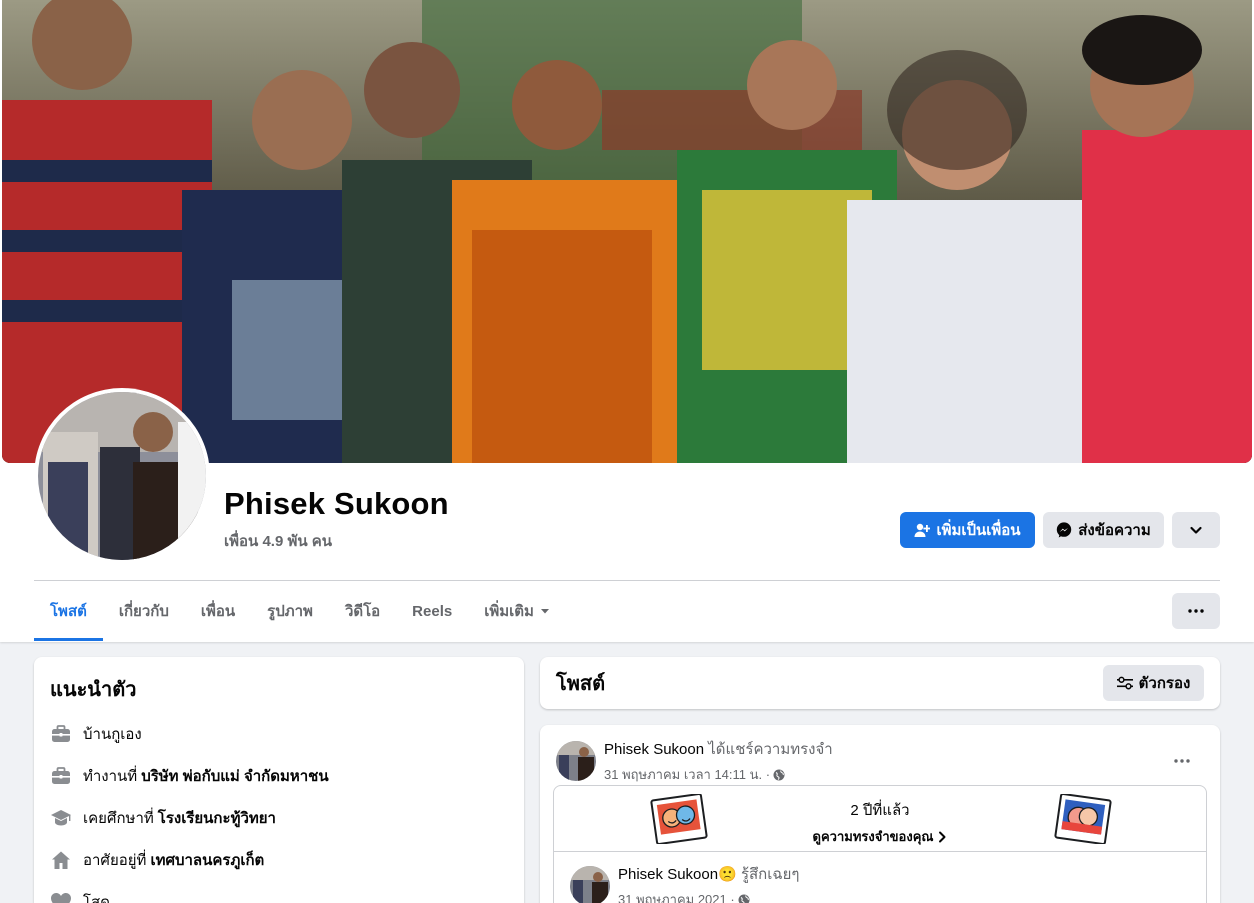  What do you see at coordinates (61, 818) in the screenshot?
I see `graduation-cap-icon` at bounding box center [61, 818].